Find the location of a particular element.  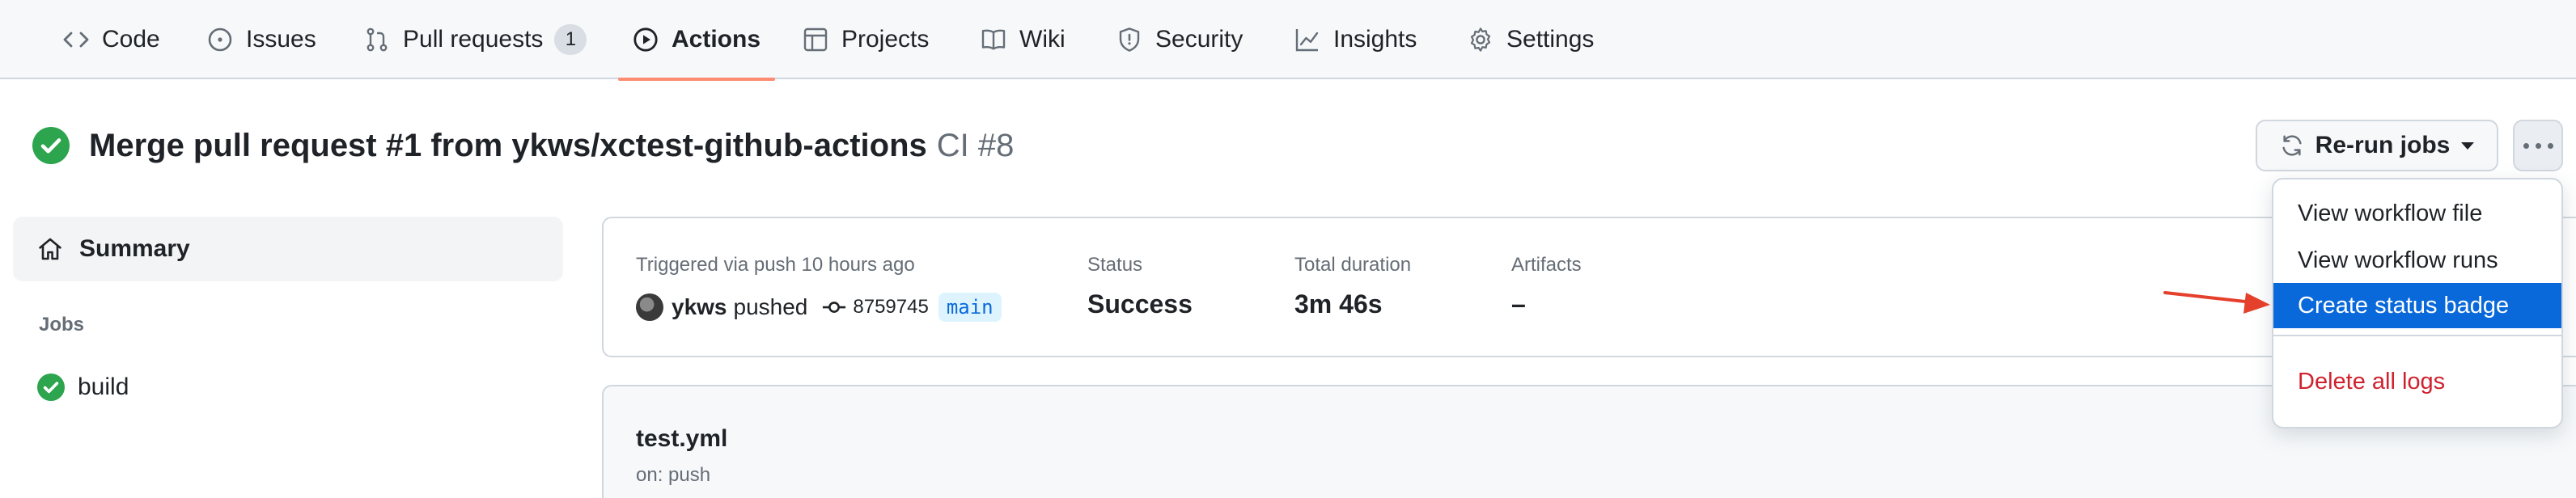

tab-settings: Settings is located at coordinates (1531, 39).